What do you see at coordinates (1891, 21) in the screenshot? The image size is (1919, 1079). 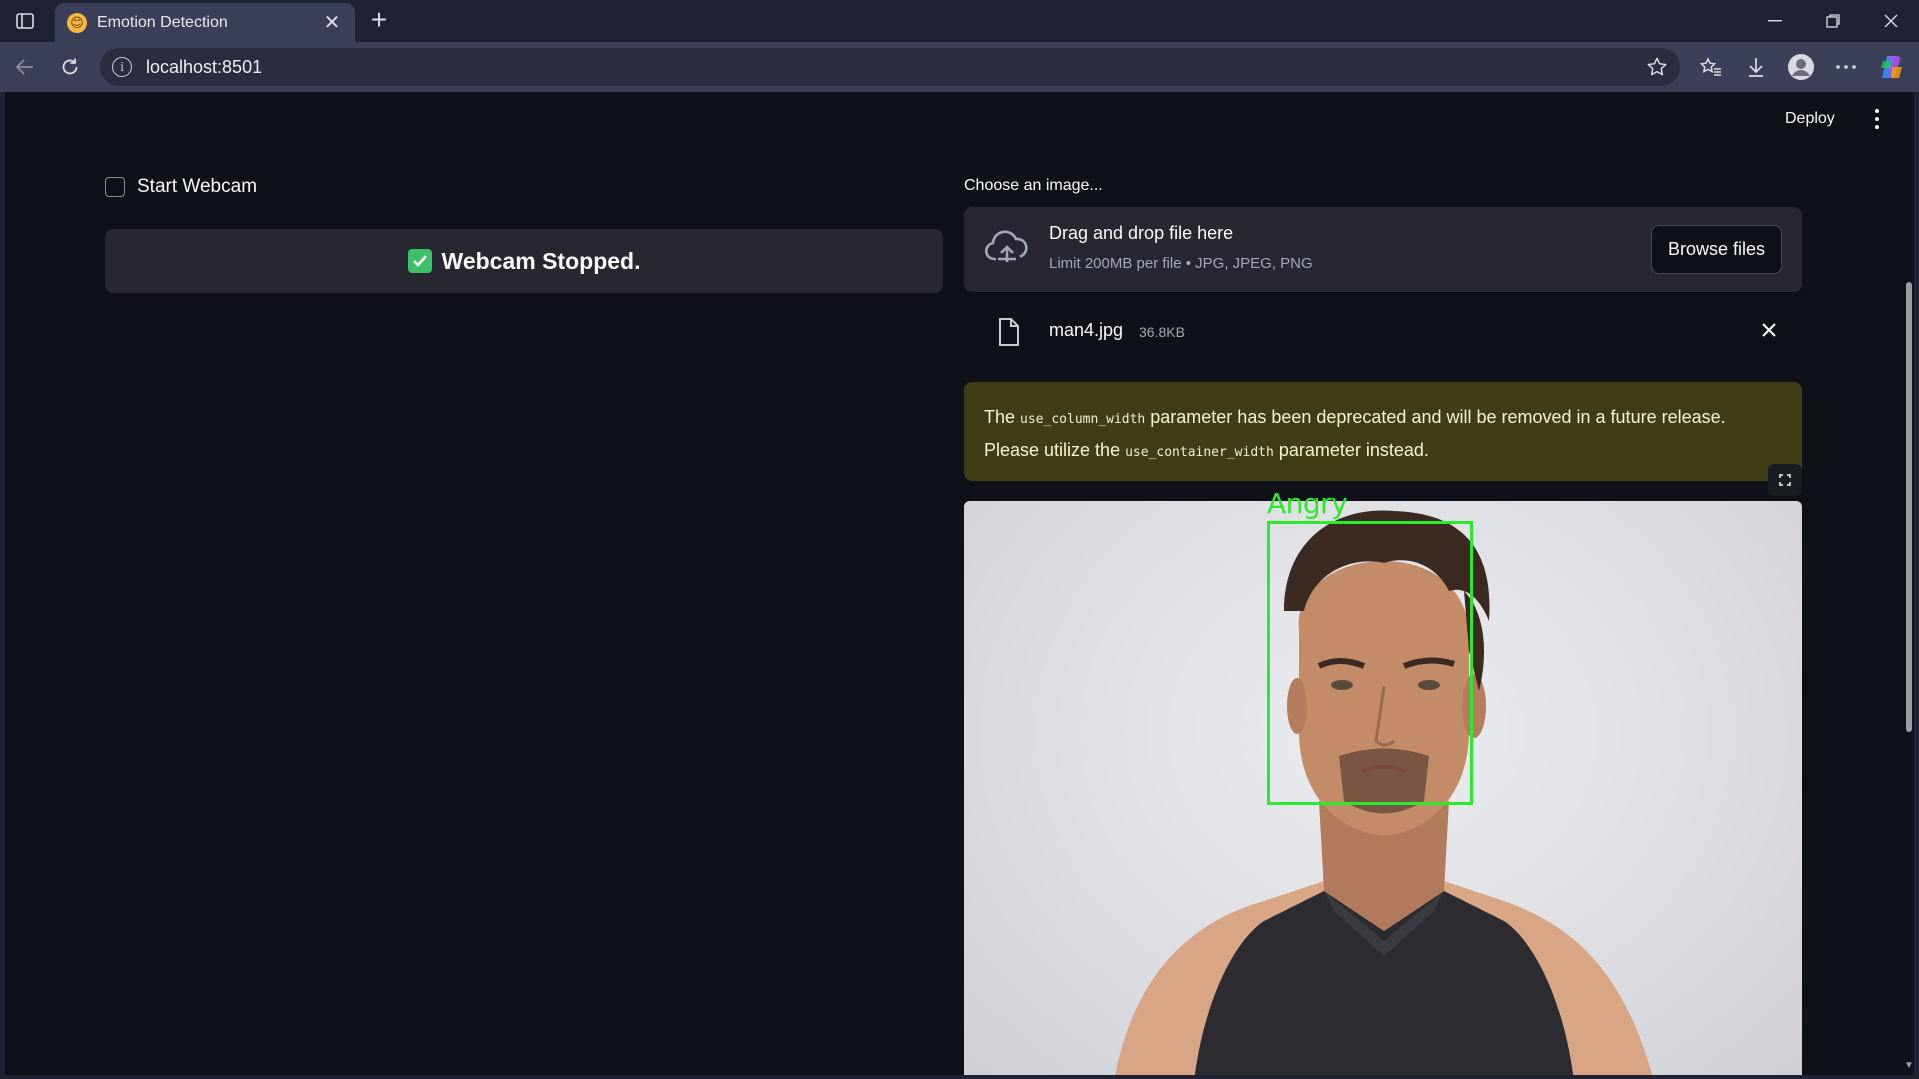 I see `window-close-icon` at bounding box center [1891, 21].